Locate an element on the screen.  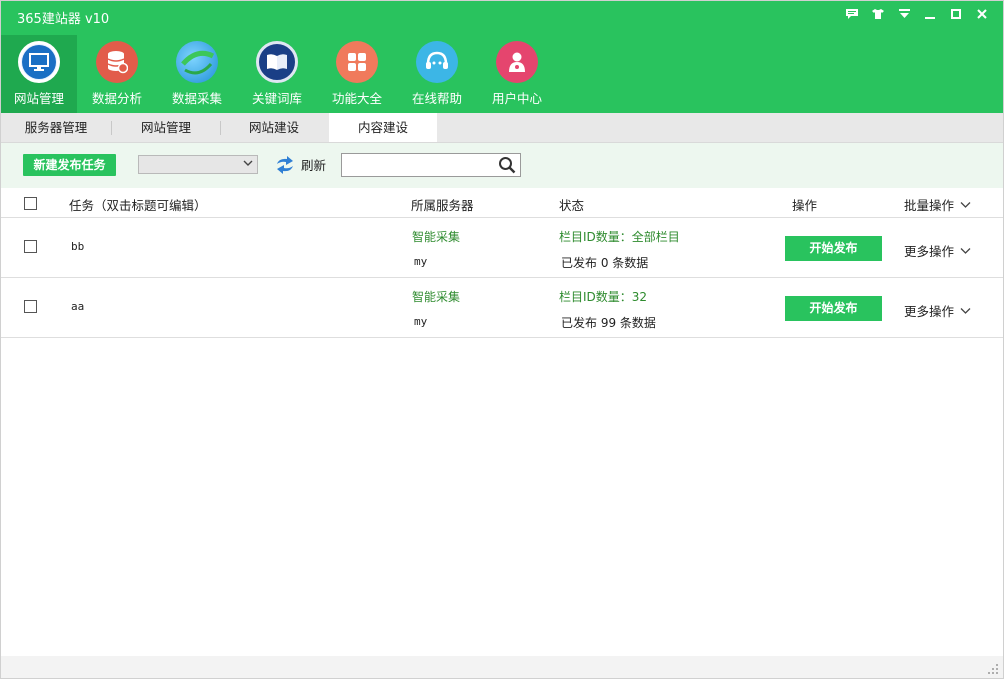
column-header-status: 状态 is located at coordinates (572, 205).